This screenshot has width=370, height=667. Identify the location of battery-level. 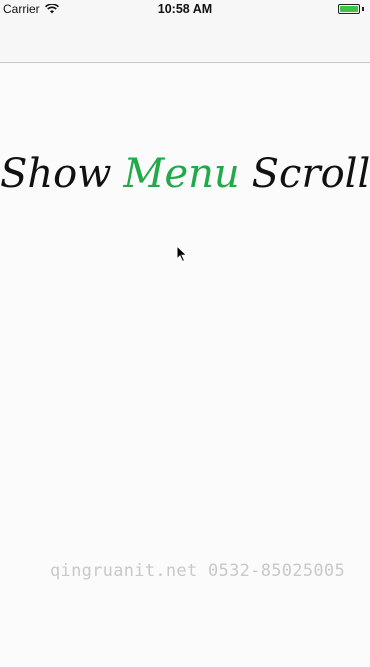
(349, 9).